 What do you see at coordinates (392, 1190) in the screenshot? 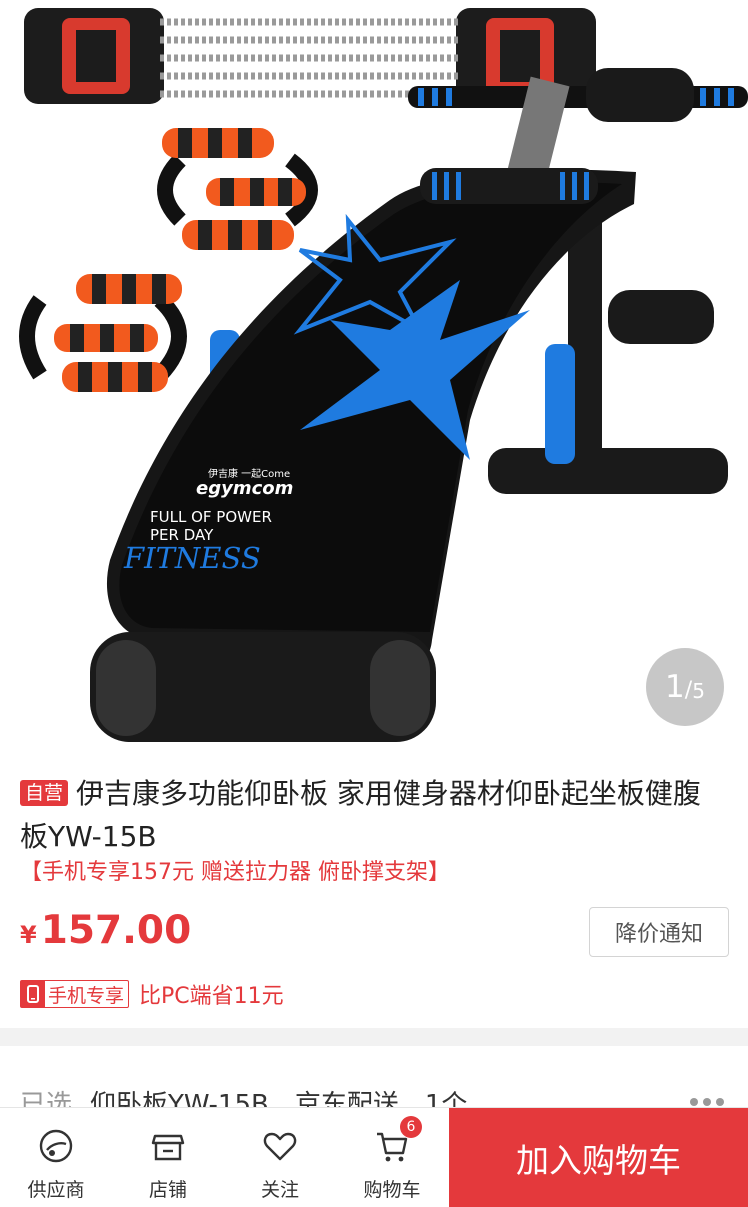
I see `tab-cart-label: 购物车` at bounding box center [392, 1190].